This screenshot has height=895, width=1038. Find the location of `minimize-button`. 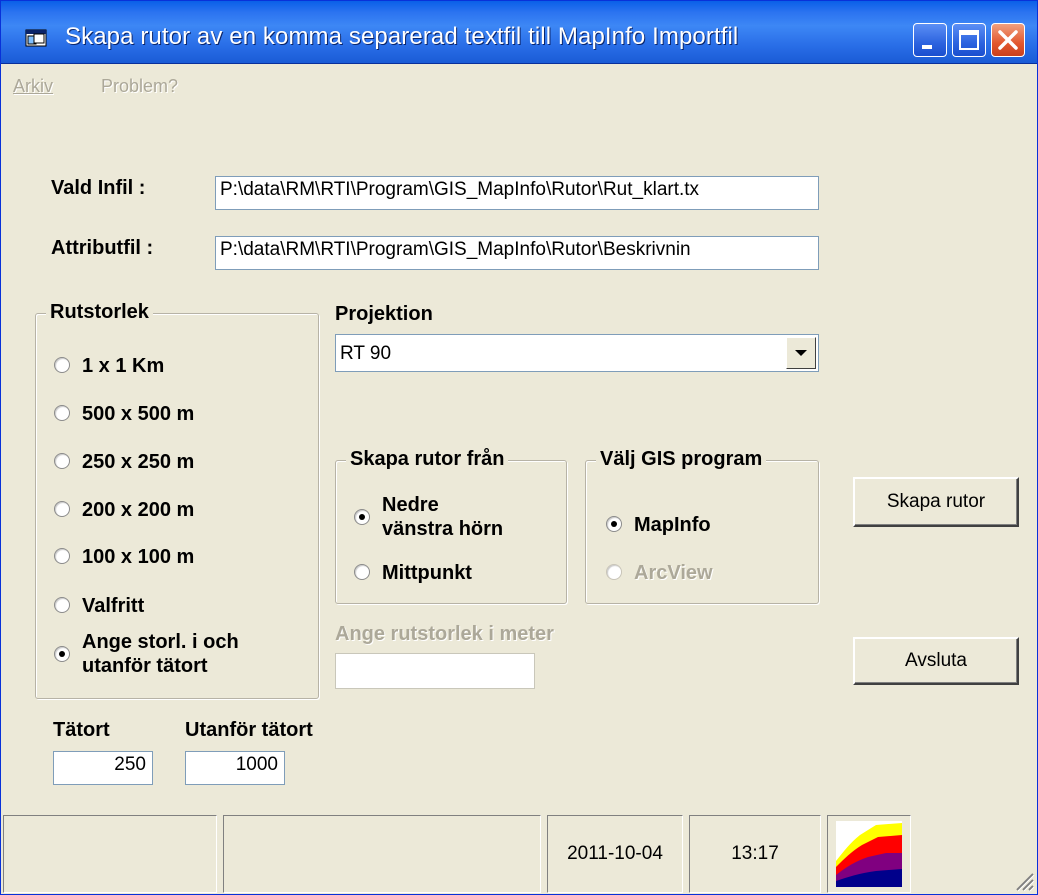

minimize-button is located at coordinates (930, 40).